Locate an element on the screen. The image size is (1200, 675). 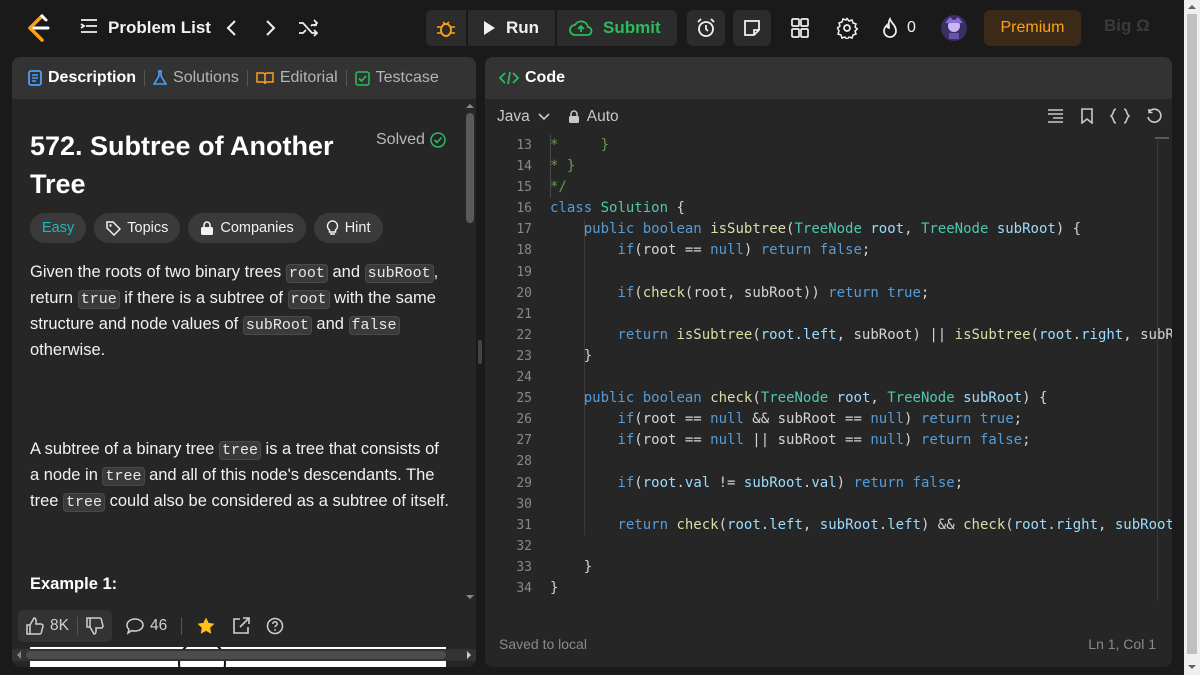
avatar is located at coordinates (954, 28).